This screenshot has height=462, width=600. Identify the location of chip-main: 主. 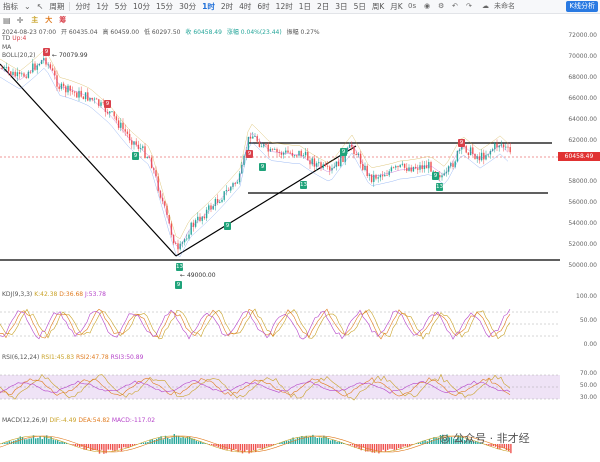
(34, 20).